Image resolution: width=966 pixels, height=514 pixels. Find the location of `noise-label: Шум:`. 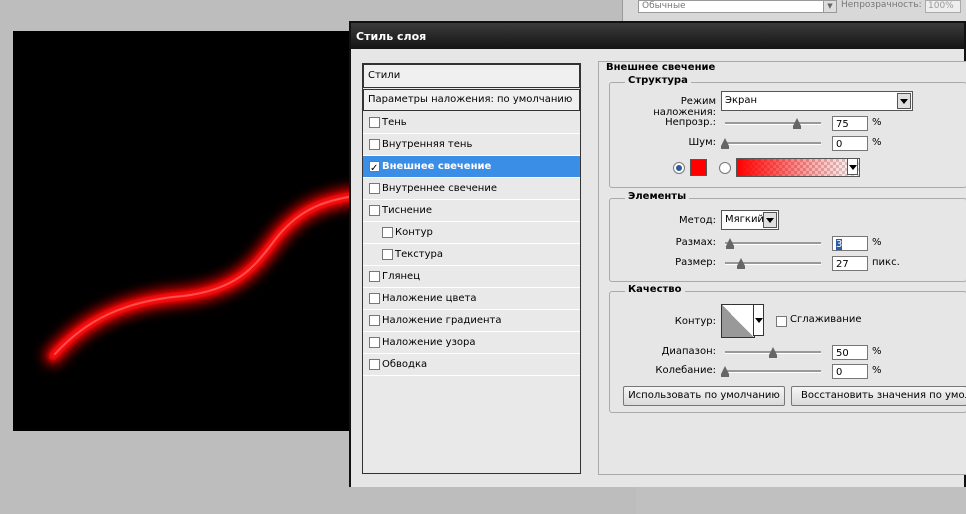

noise-label: Шум: is located at coordinates (702, 142).